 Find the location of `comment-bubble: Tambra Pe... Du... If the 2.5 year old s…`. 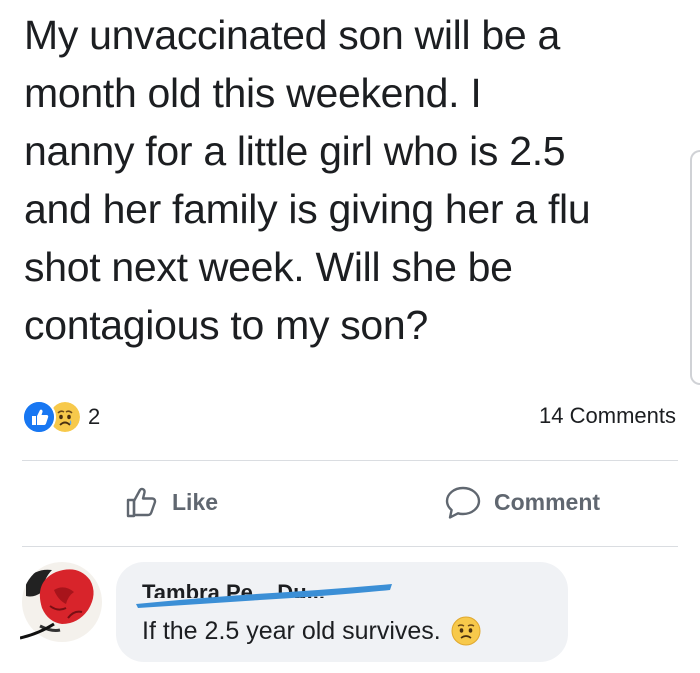

comment-bubble: Tambra Pe... Du... If the 2.5 year old s… is located at coordinates (342, 612).